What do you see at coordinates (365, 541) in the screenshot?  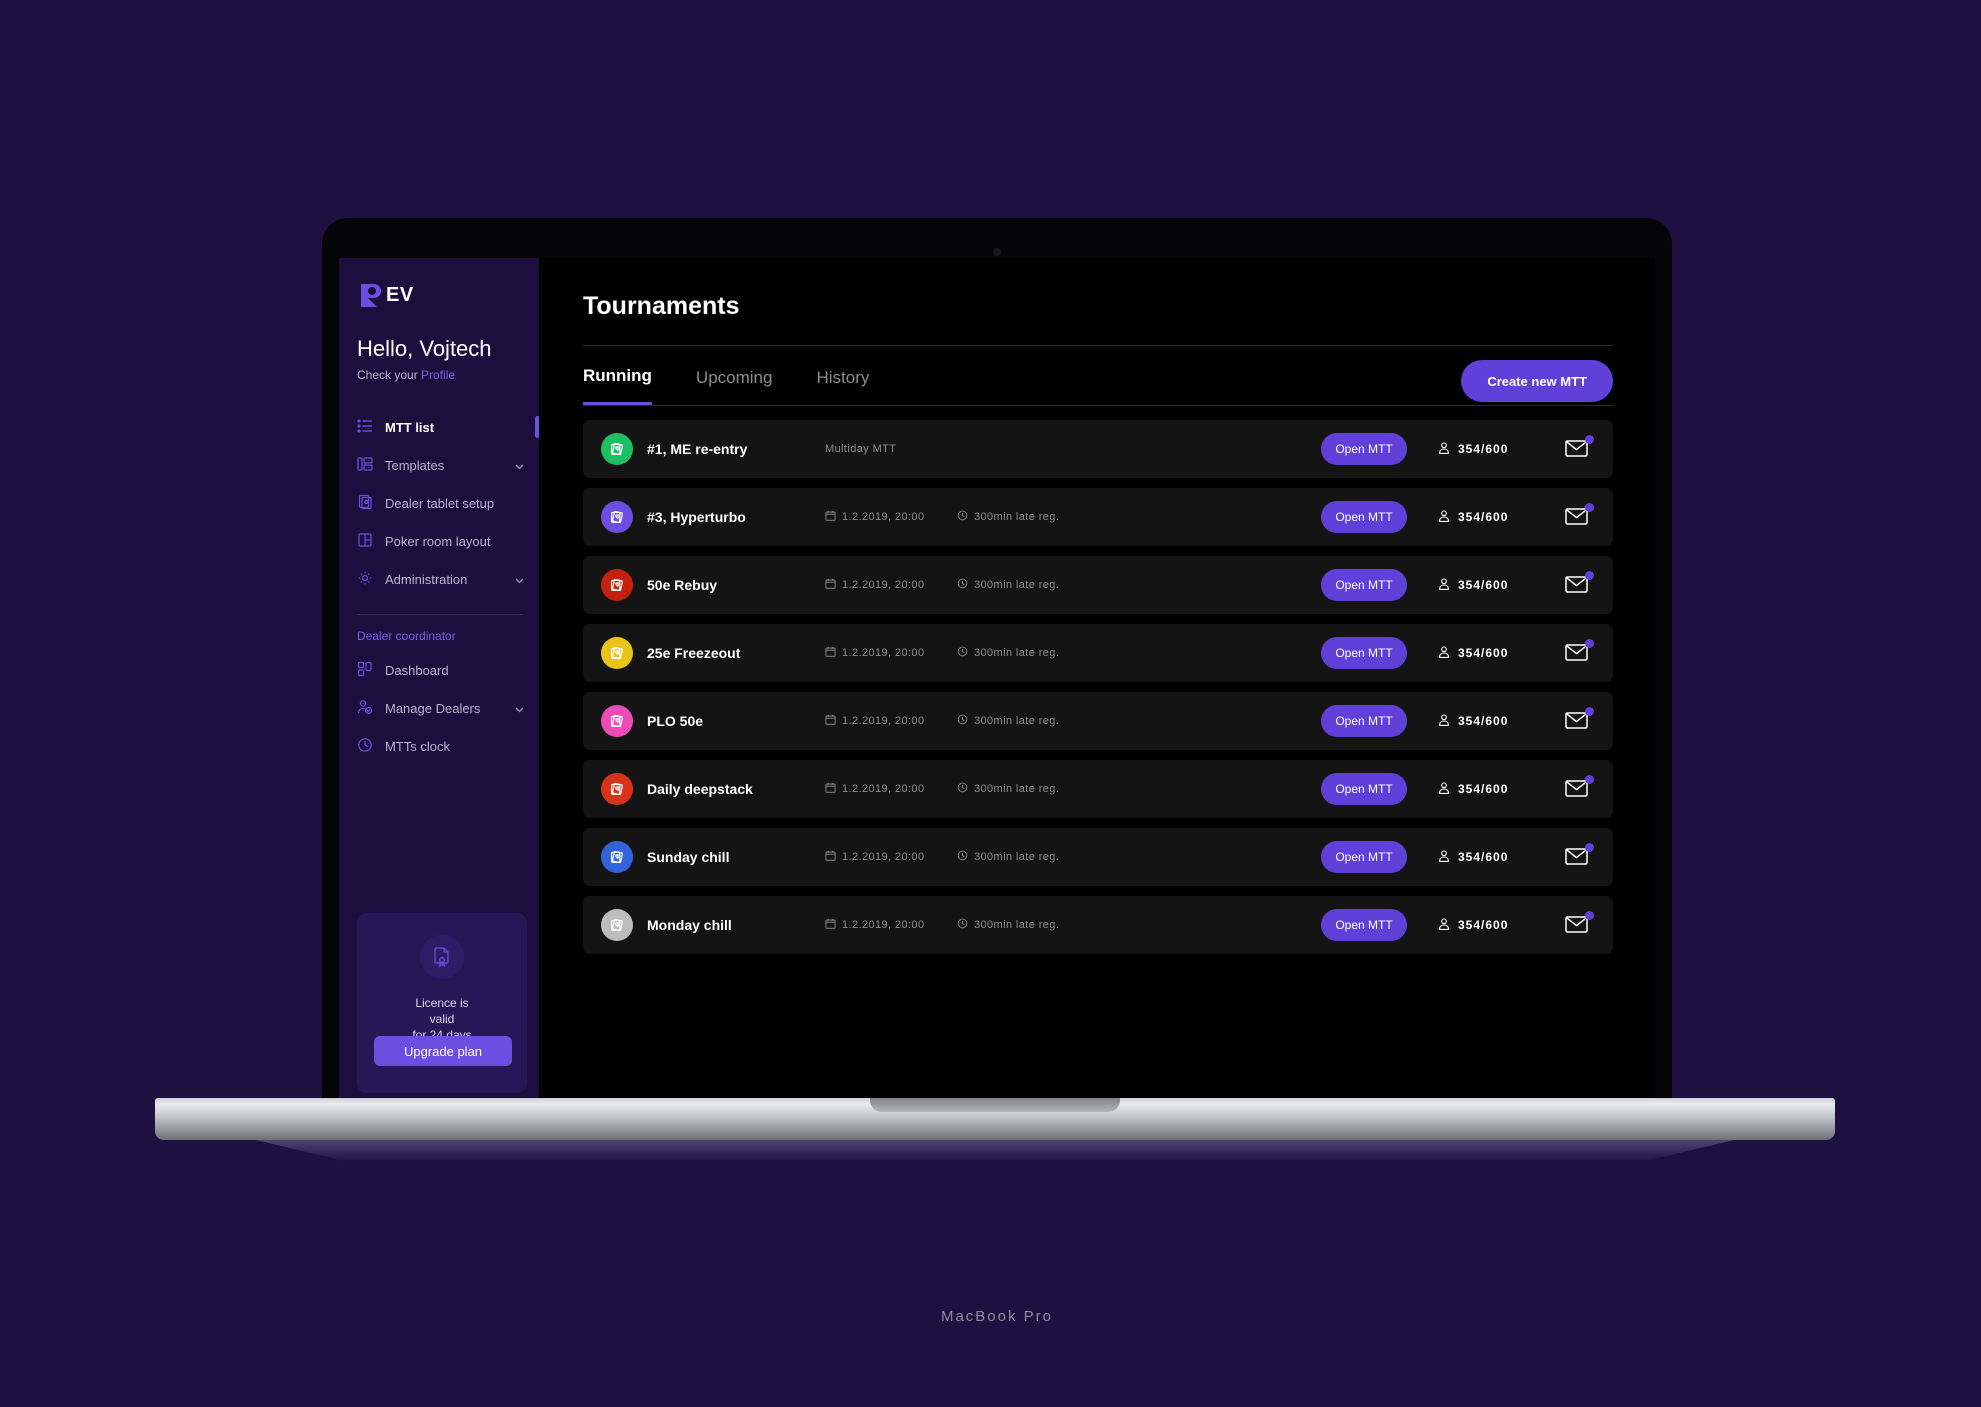 I see `layout-icon` at bounding box center [365, 541].